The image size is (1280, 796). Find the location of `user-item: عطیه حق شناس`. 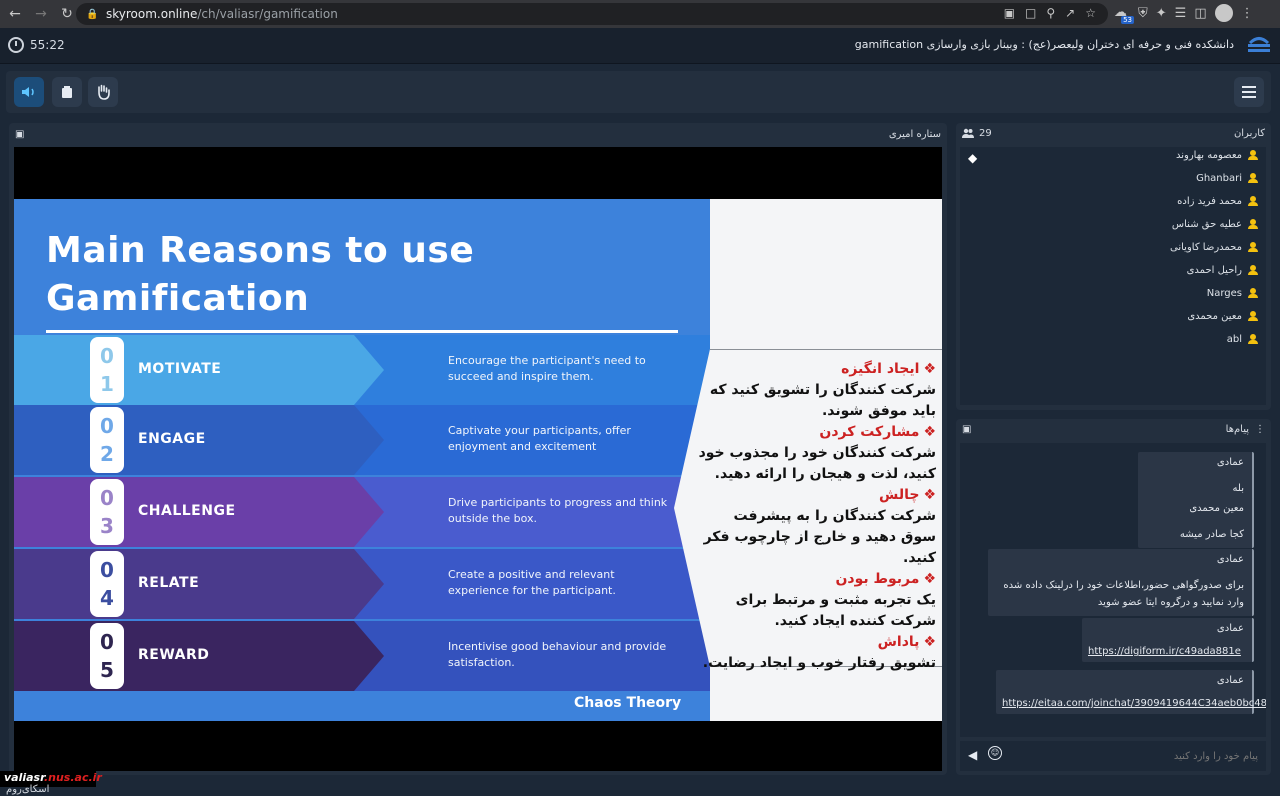

user-item: عطیه حق شناس is located at coordinates (1215, 224).